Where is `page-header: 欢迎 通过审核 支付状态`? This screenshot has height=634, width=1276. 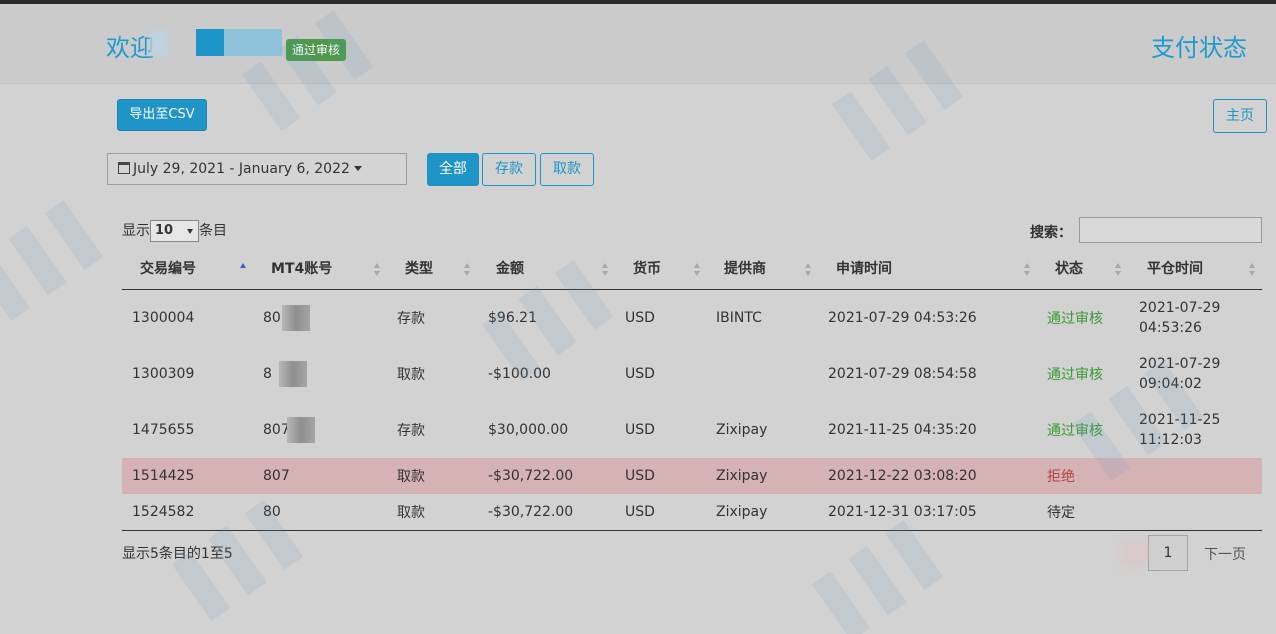 page-header: 欢迎 通过审核 支付状态 is located at coordinates (638, 44).